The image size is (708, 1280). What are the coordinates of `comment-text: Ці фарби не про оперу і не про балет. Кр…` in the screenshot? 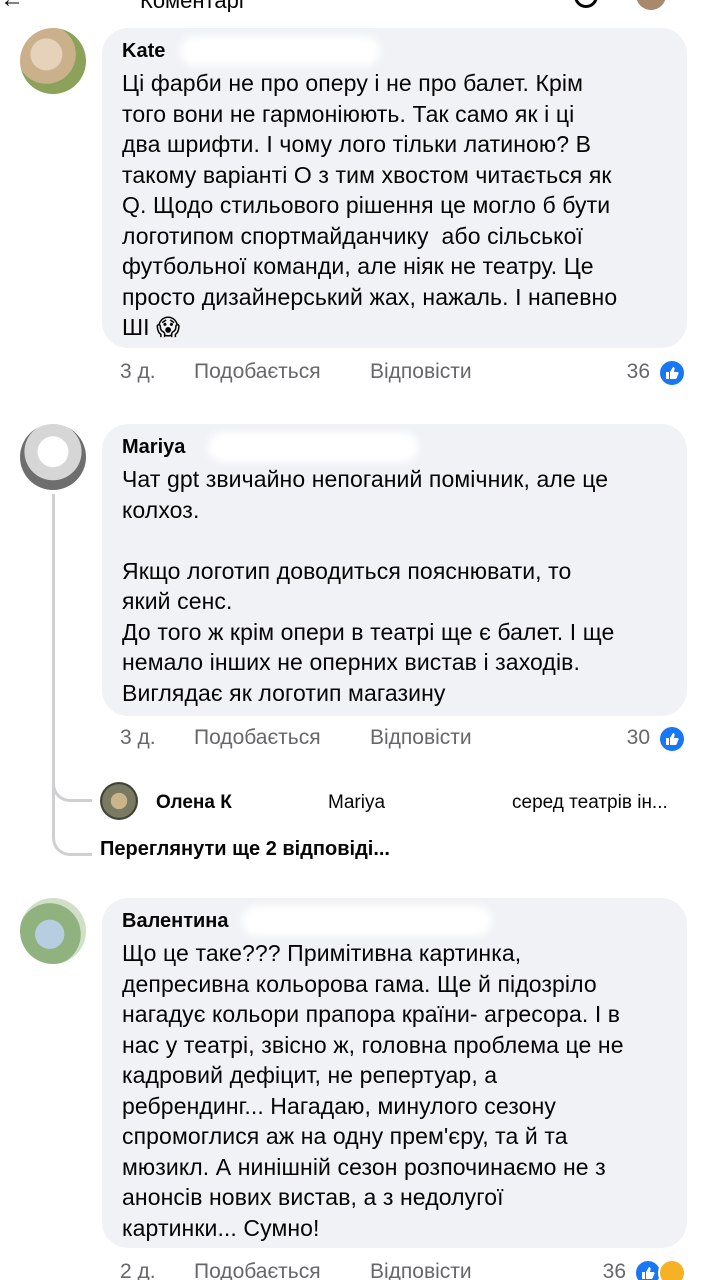 It's located at (370, 205).